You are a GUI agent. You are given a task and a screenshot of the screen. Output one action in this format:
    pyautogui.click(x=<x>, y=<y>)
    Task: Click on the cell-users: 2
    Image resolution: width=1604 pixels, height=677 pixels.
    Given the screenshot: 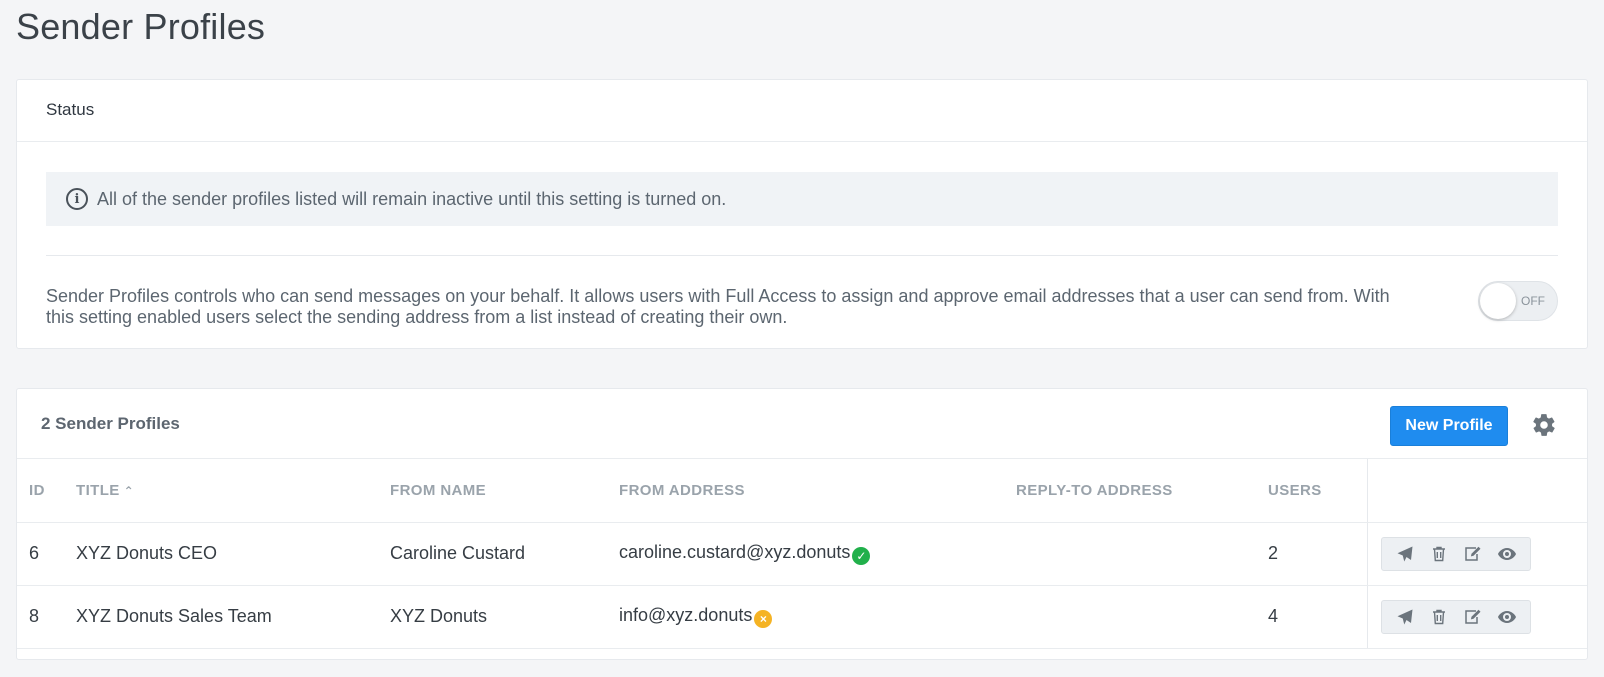 What is the action you would take?
    pyautogui.click(x=1317, y=554)
    